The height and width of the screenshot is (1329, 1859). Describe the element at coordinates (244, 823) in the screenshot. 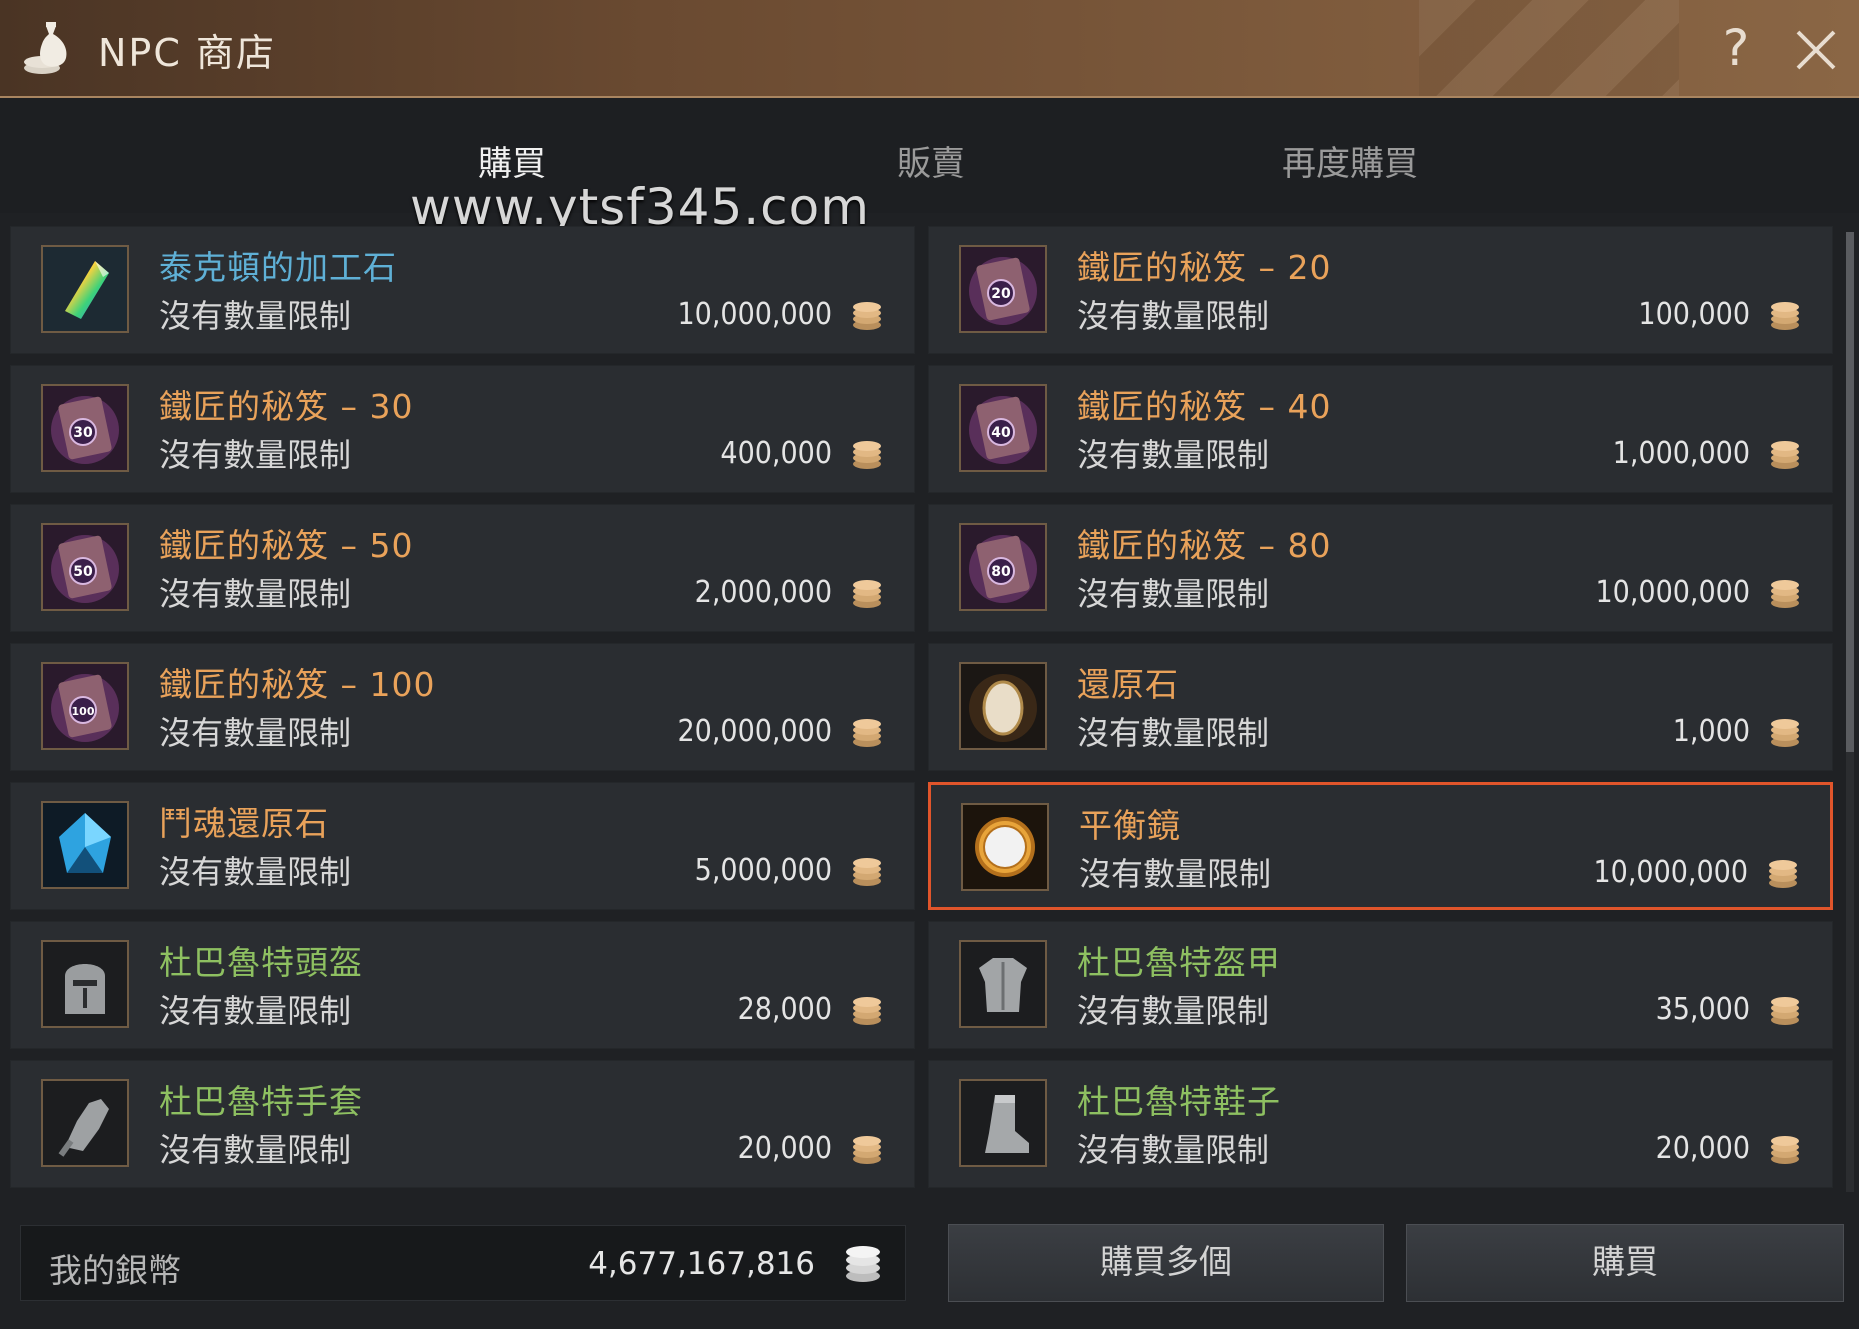

I see `item-name: 鬥魂還原石` at that location.